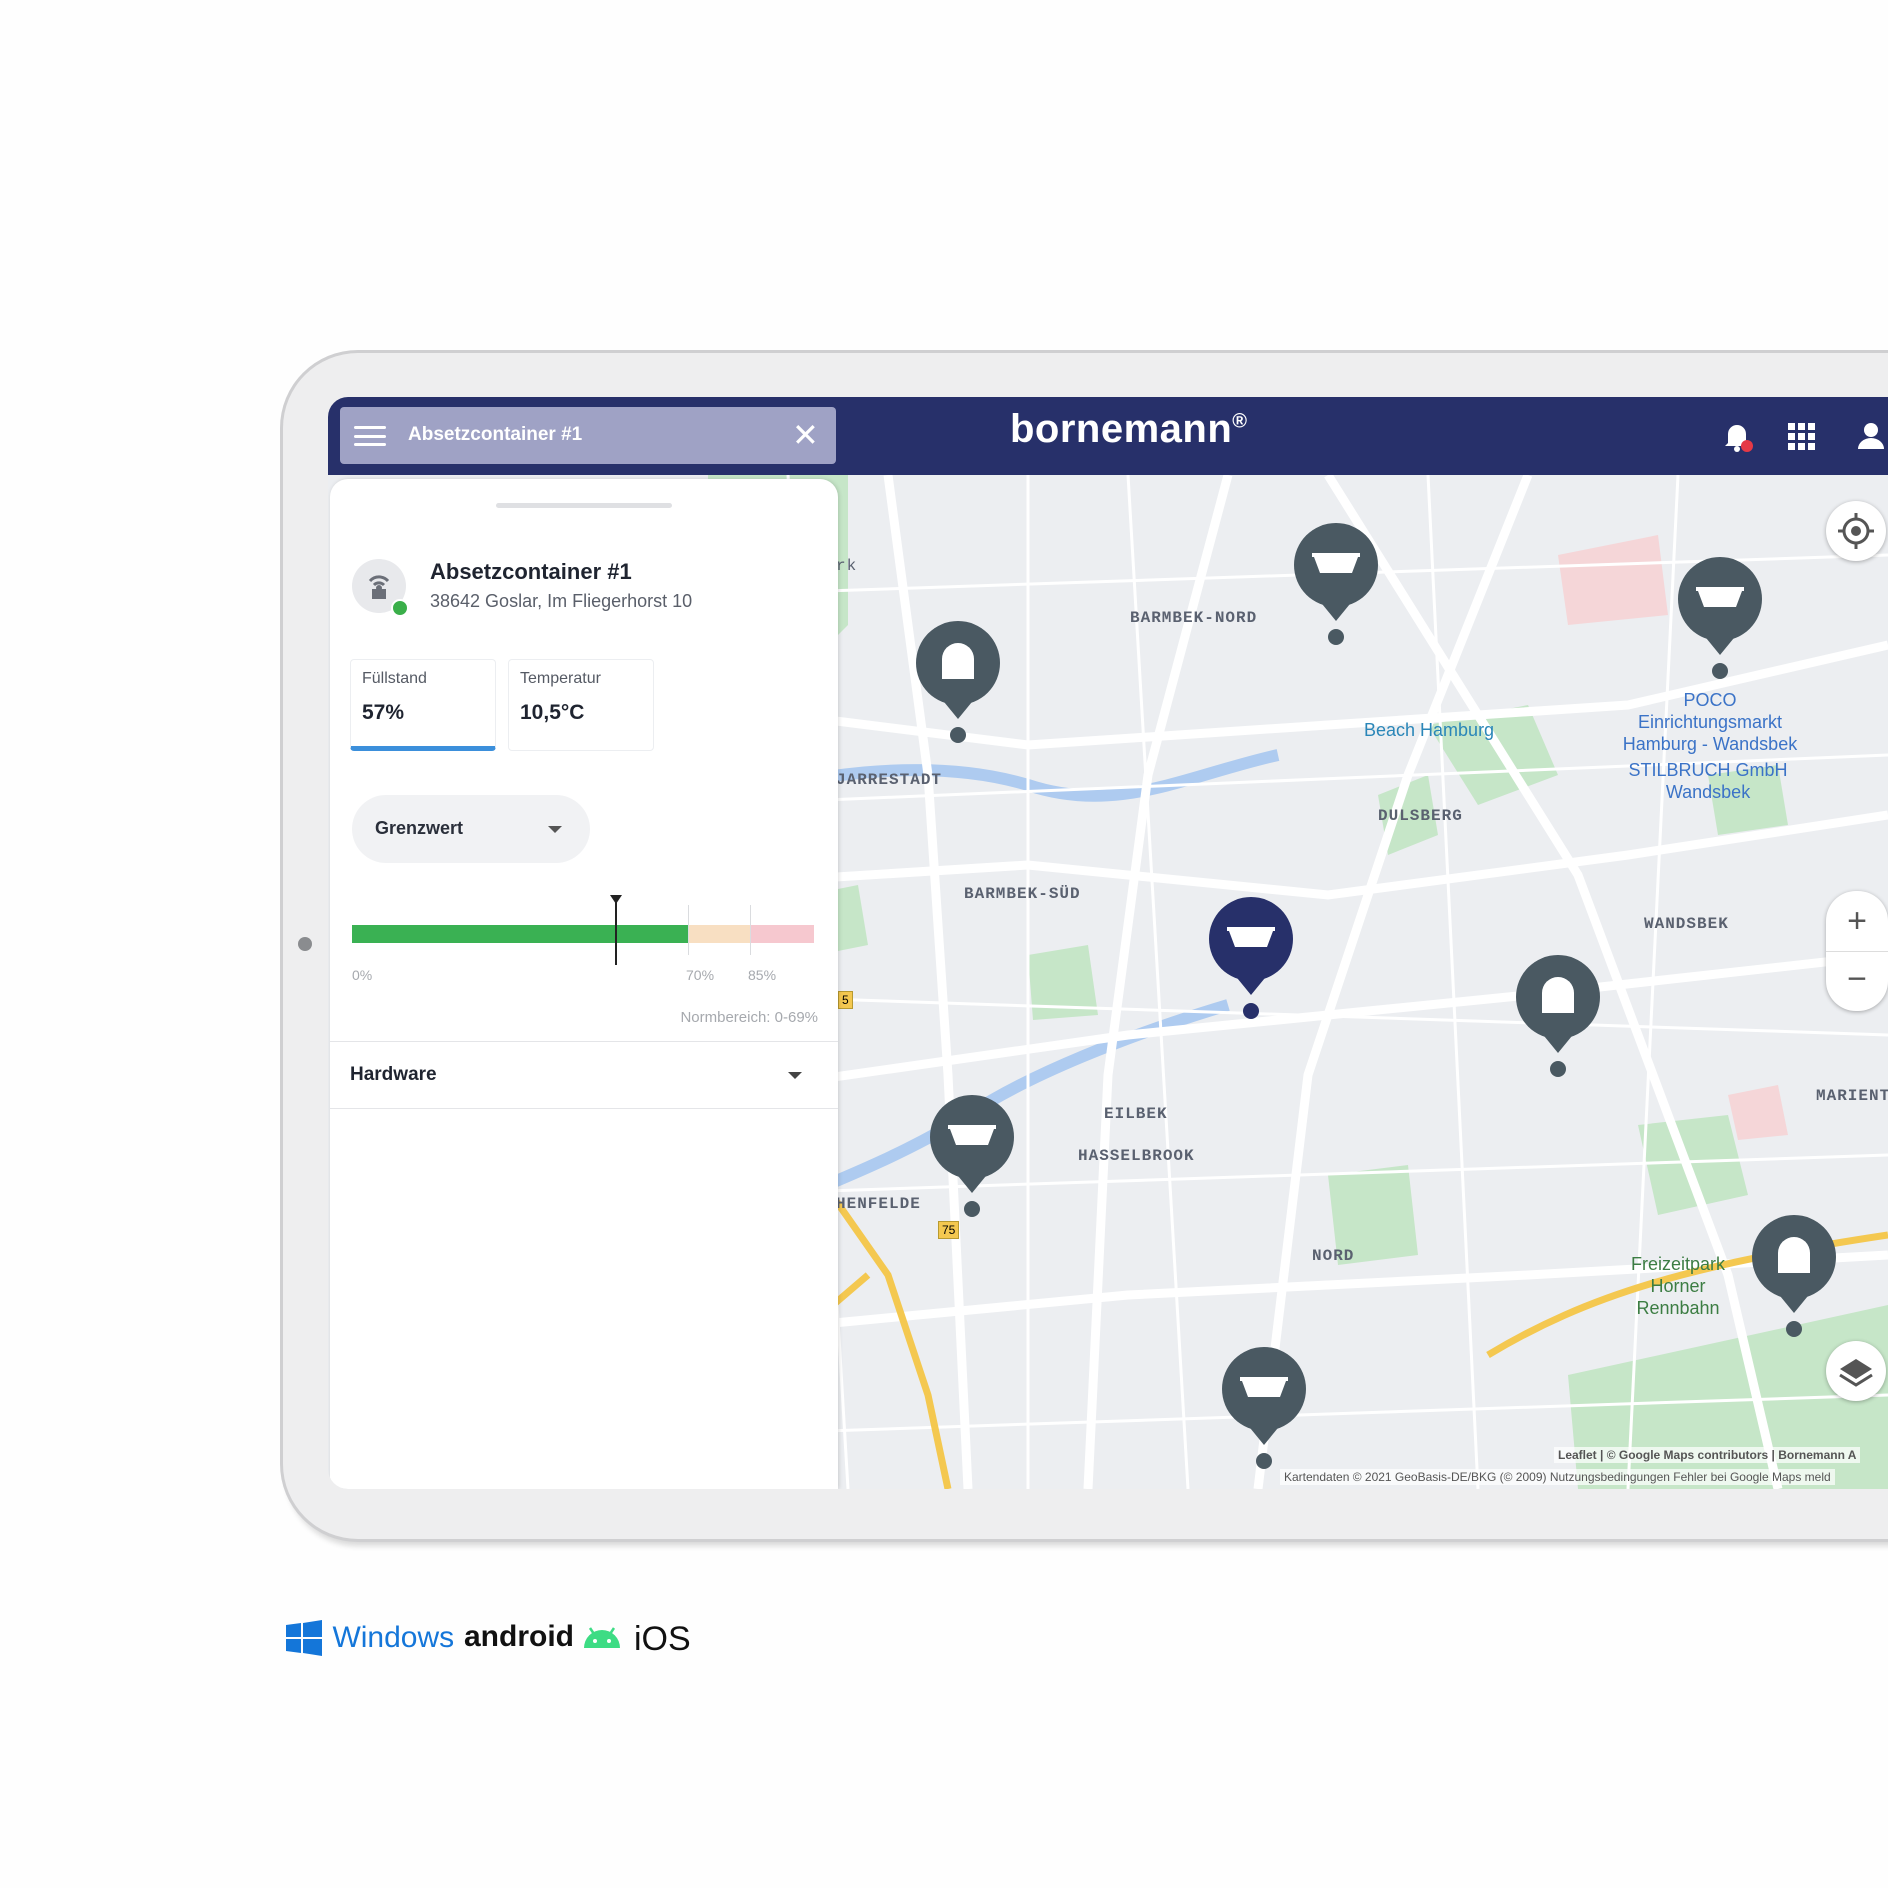 This screenshot has height=1888, width=1888. I want to click on poi-label-stilbruch: STILBRUCH GmbH Wandsbek, so click(1708, 781).